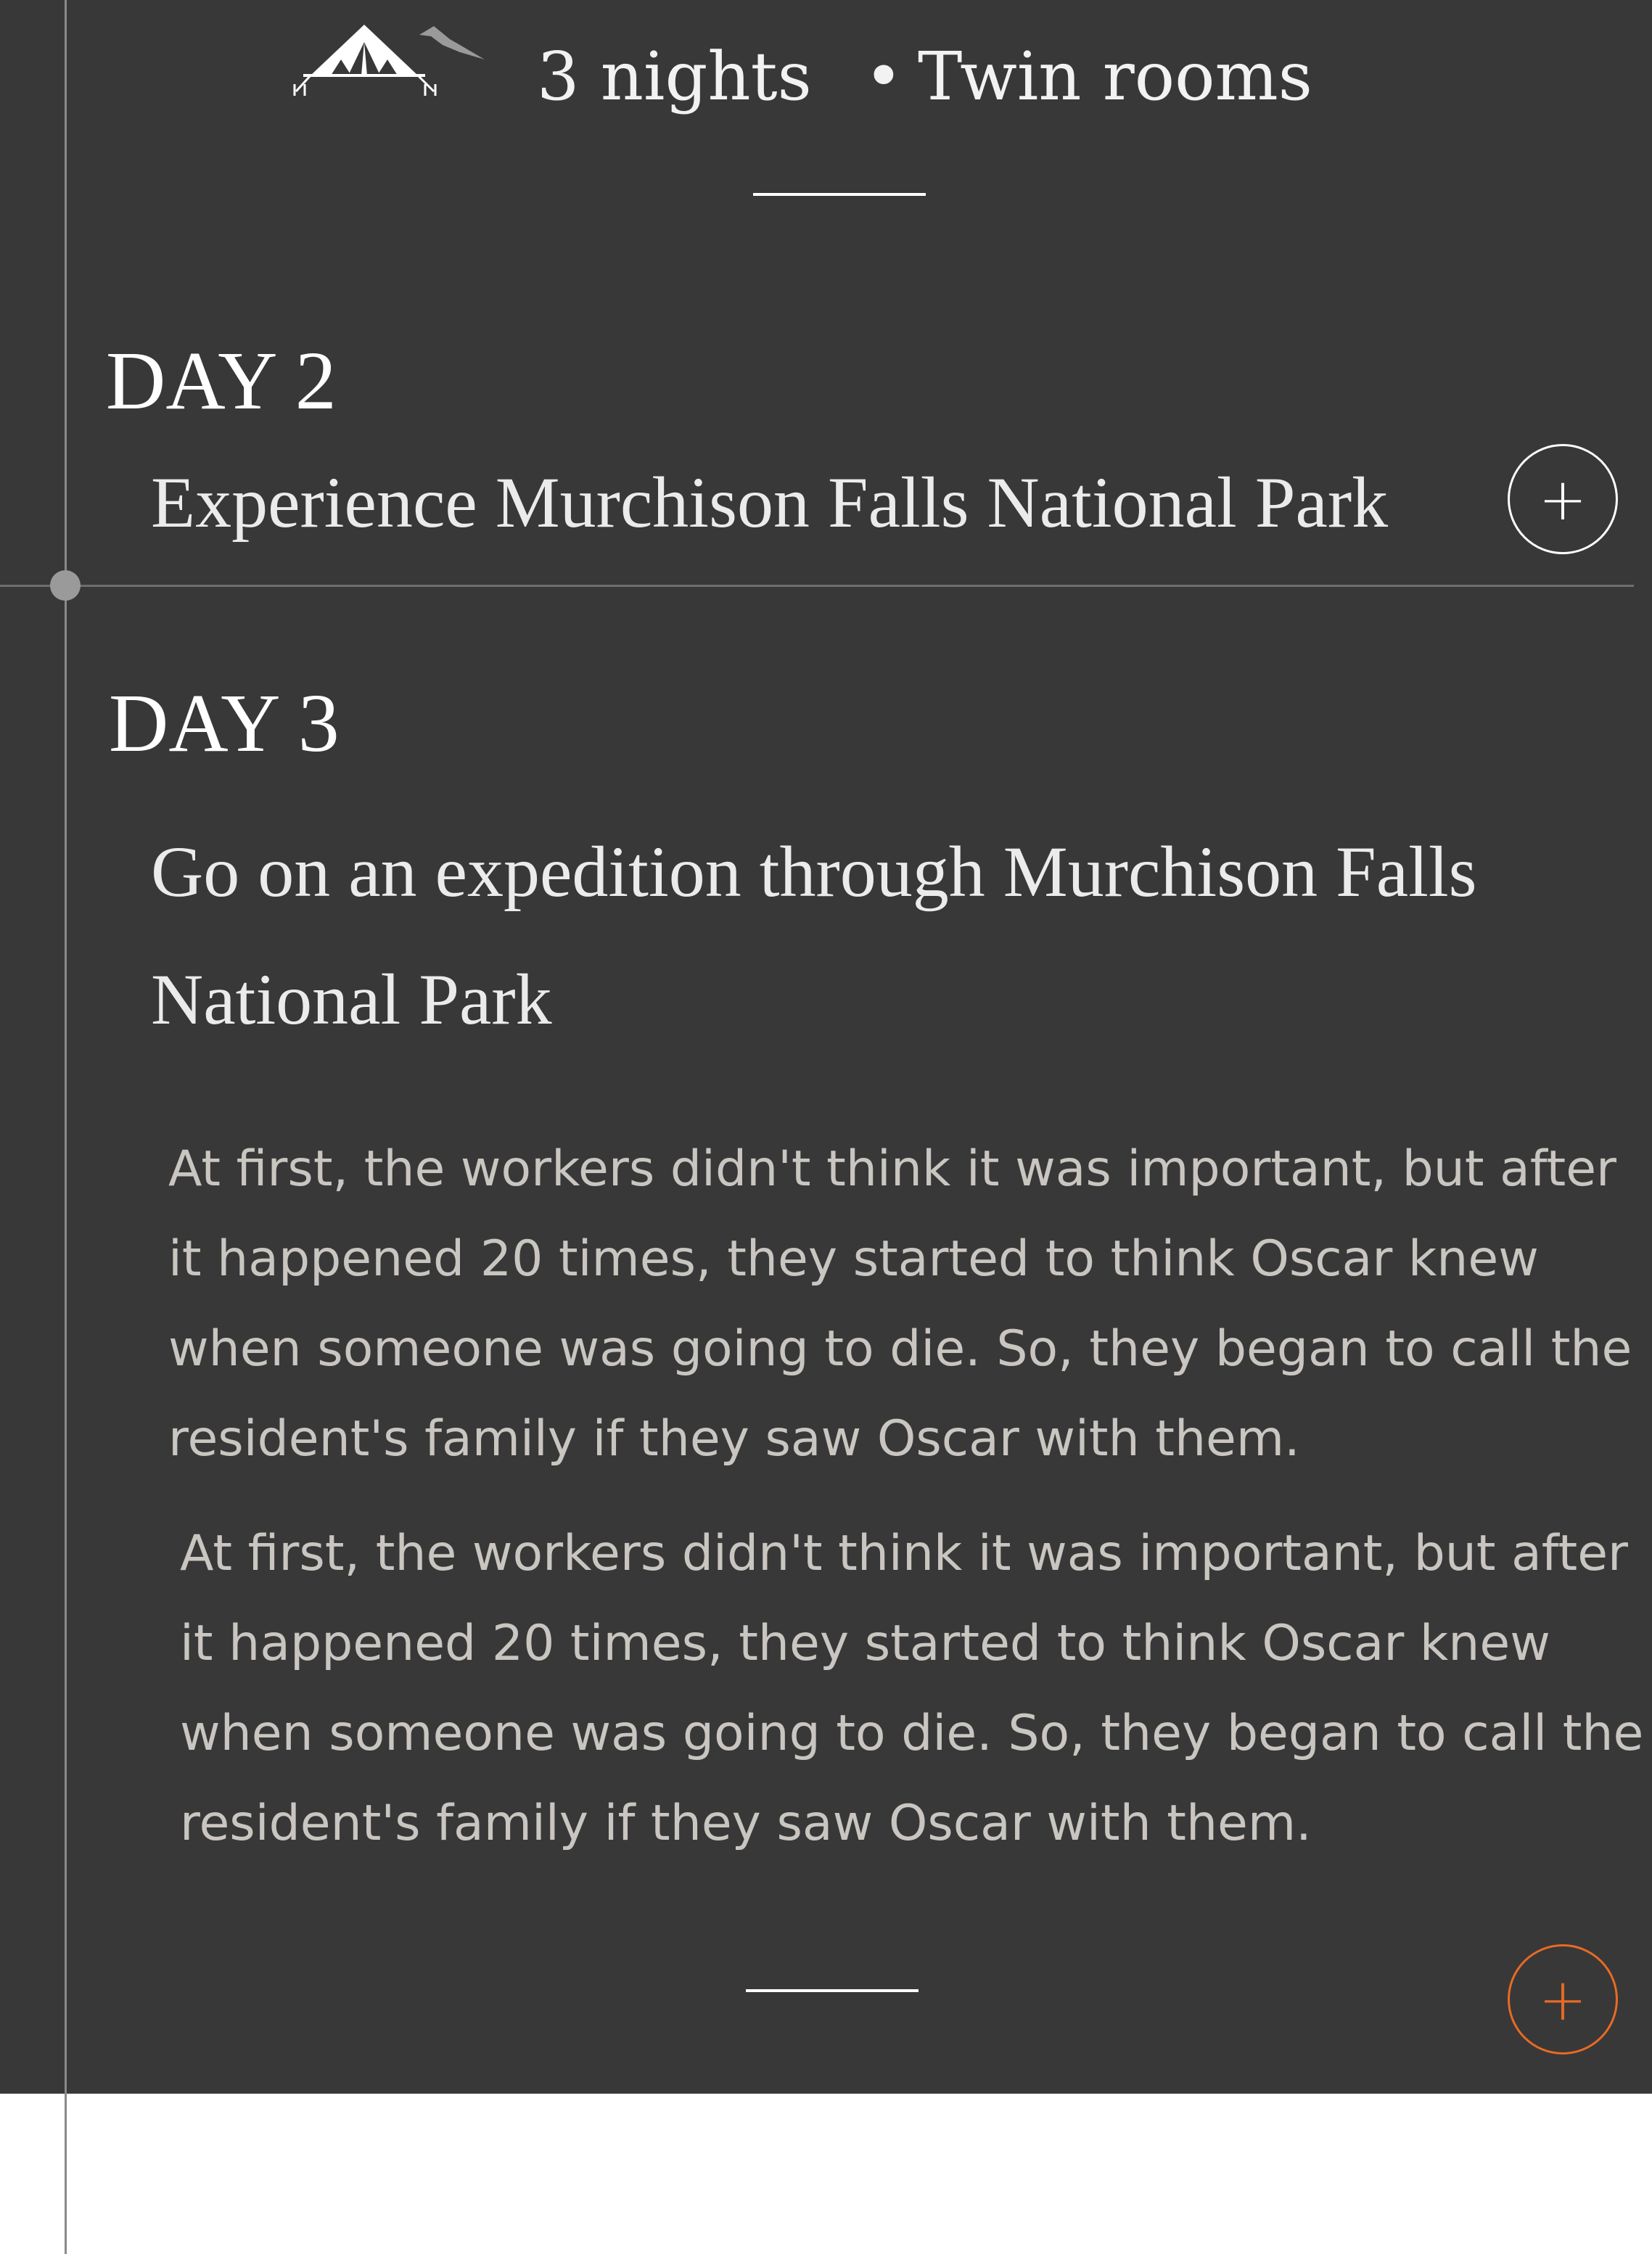 Image resolution: width=1652 pixels, height=2254 pixels. I want to click on timeline-line, so click(66, 1127).